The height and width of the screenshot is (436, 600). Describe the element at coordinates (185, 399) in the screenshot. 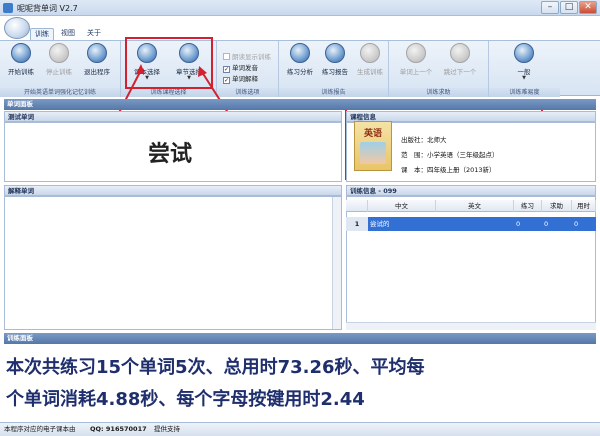

I see `summary-line-2: 个单词消耗4.88秒、每个字母按键用时2.44` at that location.